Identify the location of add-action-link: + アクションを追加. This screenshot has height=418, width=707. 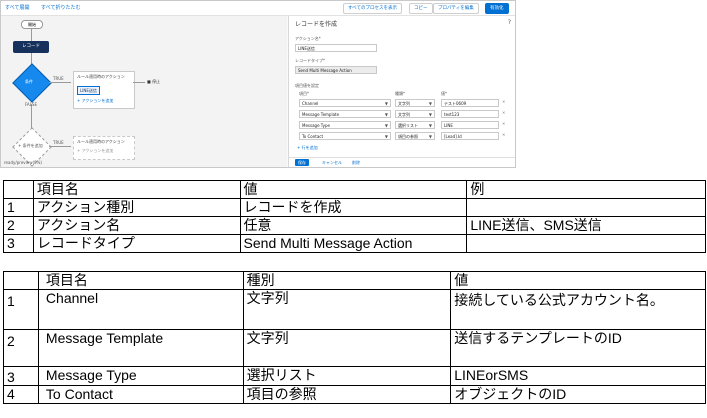
(95, 101).